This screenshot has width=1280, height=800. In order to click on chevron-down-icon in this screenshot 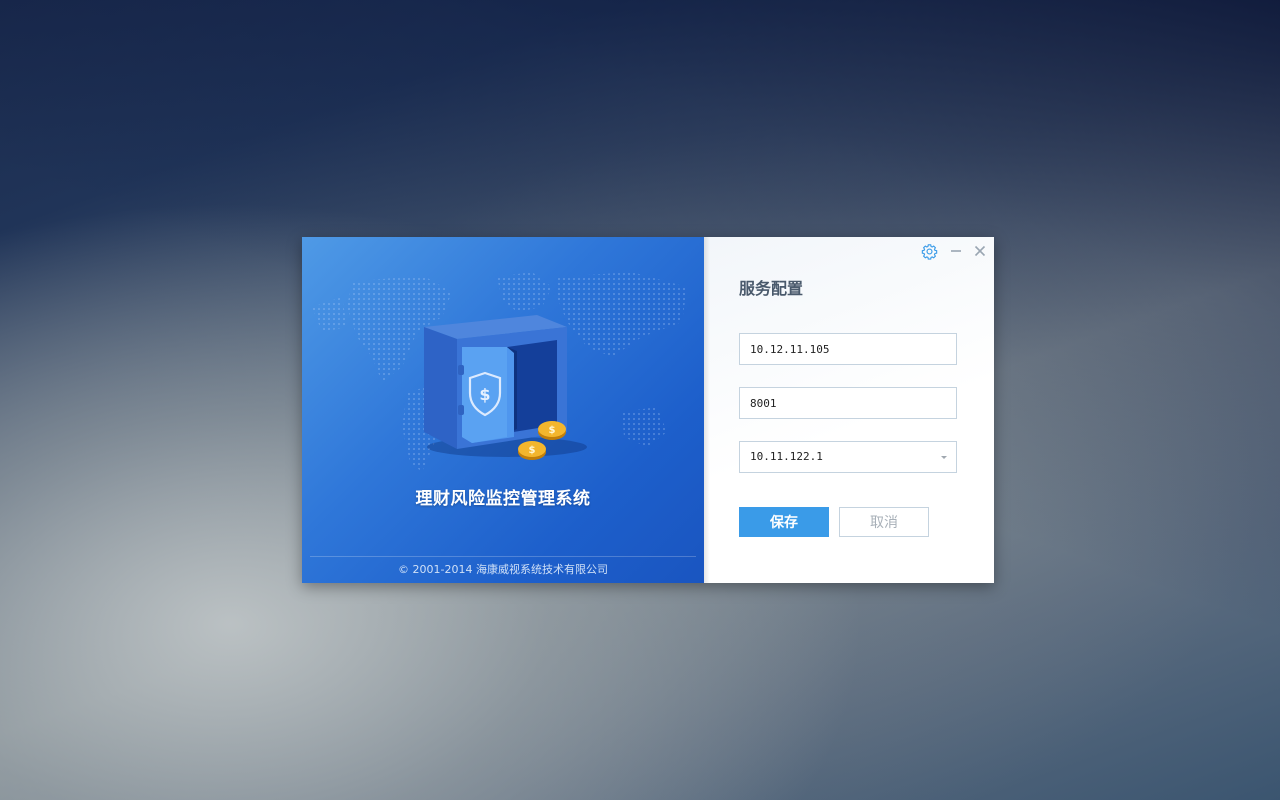, I will do `click(944, 457)`.